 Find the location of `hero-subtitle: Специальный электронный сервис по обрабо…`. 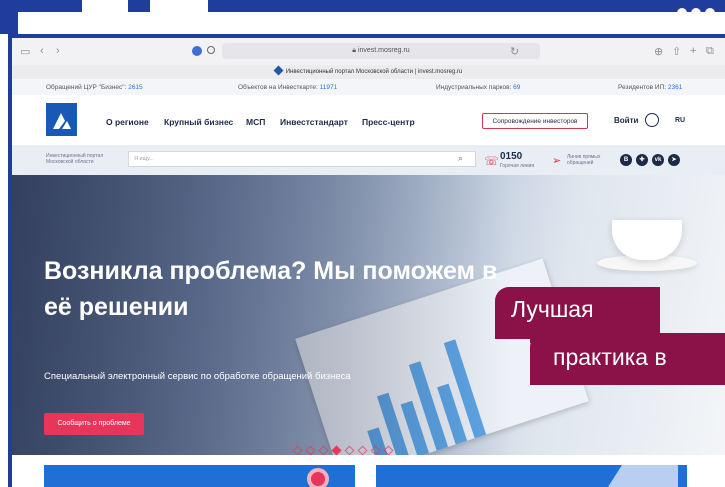

hero-subtitle: Специальный электронный сервис по обрабо… is located at coordinates (197, 376).